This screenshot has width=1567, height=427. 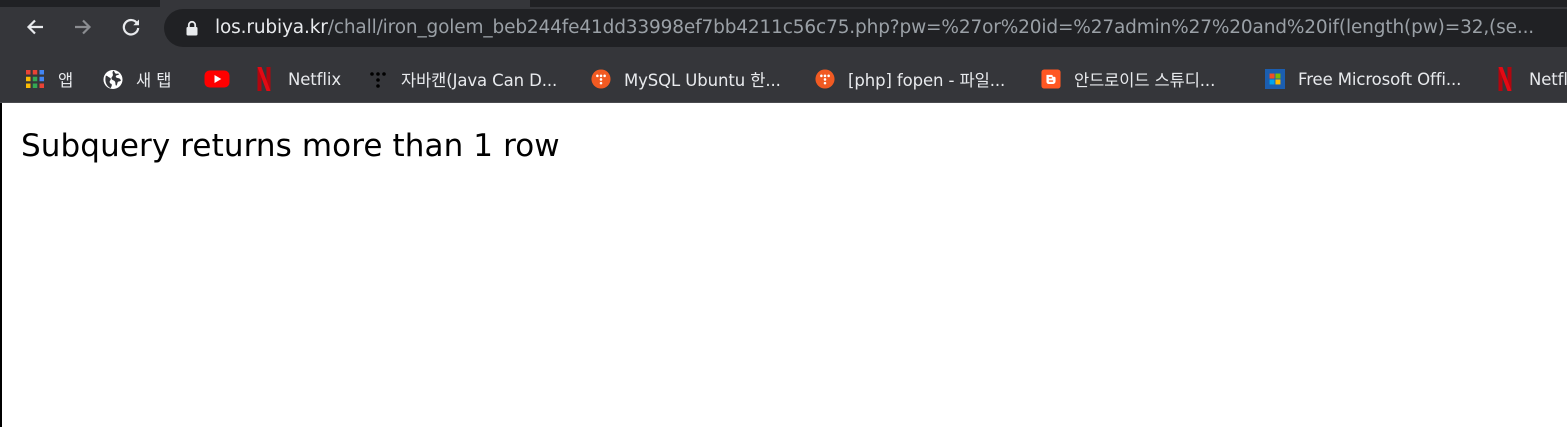 What do you see at coordinates (345, 3) in the screenshot?
I see `active-tab-edge` at bounding box center [345, 3].